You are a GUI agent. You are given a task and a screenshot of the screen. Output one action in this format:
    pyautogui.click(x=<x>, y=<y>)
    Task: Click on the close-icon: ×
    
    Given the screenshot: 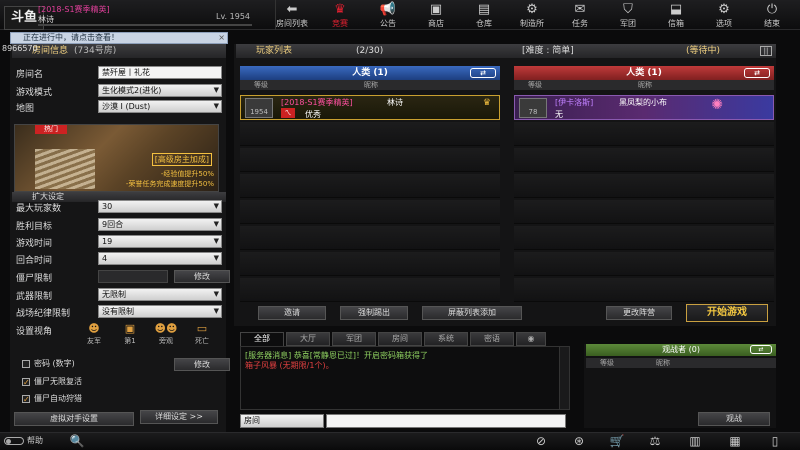 What is the action you would take?
    pyautogui.click(x=221, y=38)
    